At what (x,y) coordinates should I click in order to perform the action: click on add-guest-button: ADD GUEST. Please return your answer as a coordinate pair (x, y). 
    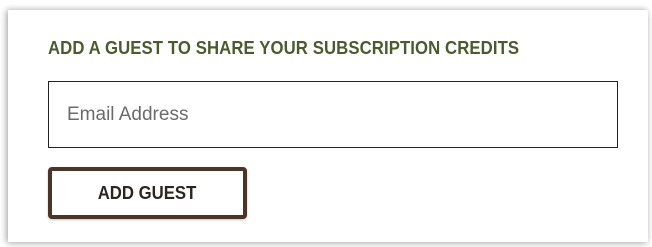
    Looking at the image, I should click on (147, 193).